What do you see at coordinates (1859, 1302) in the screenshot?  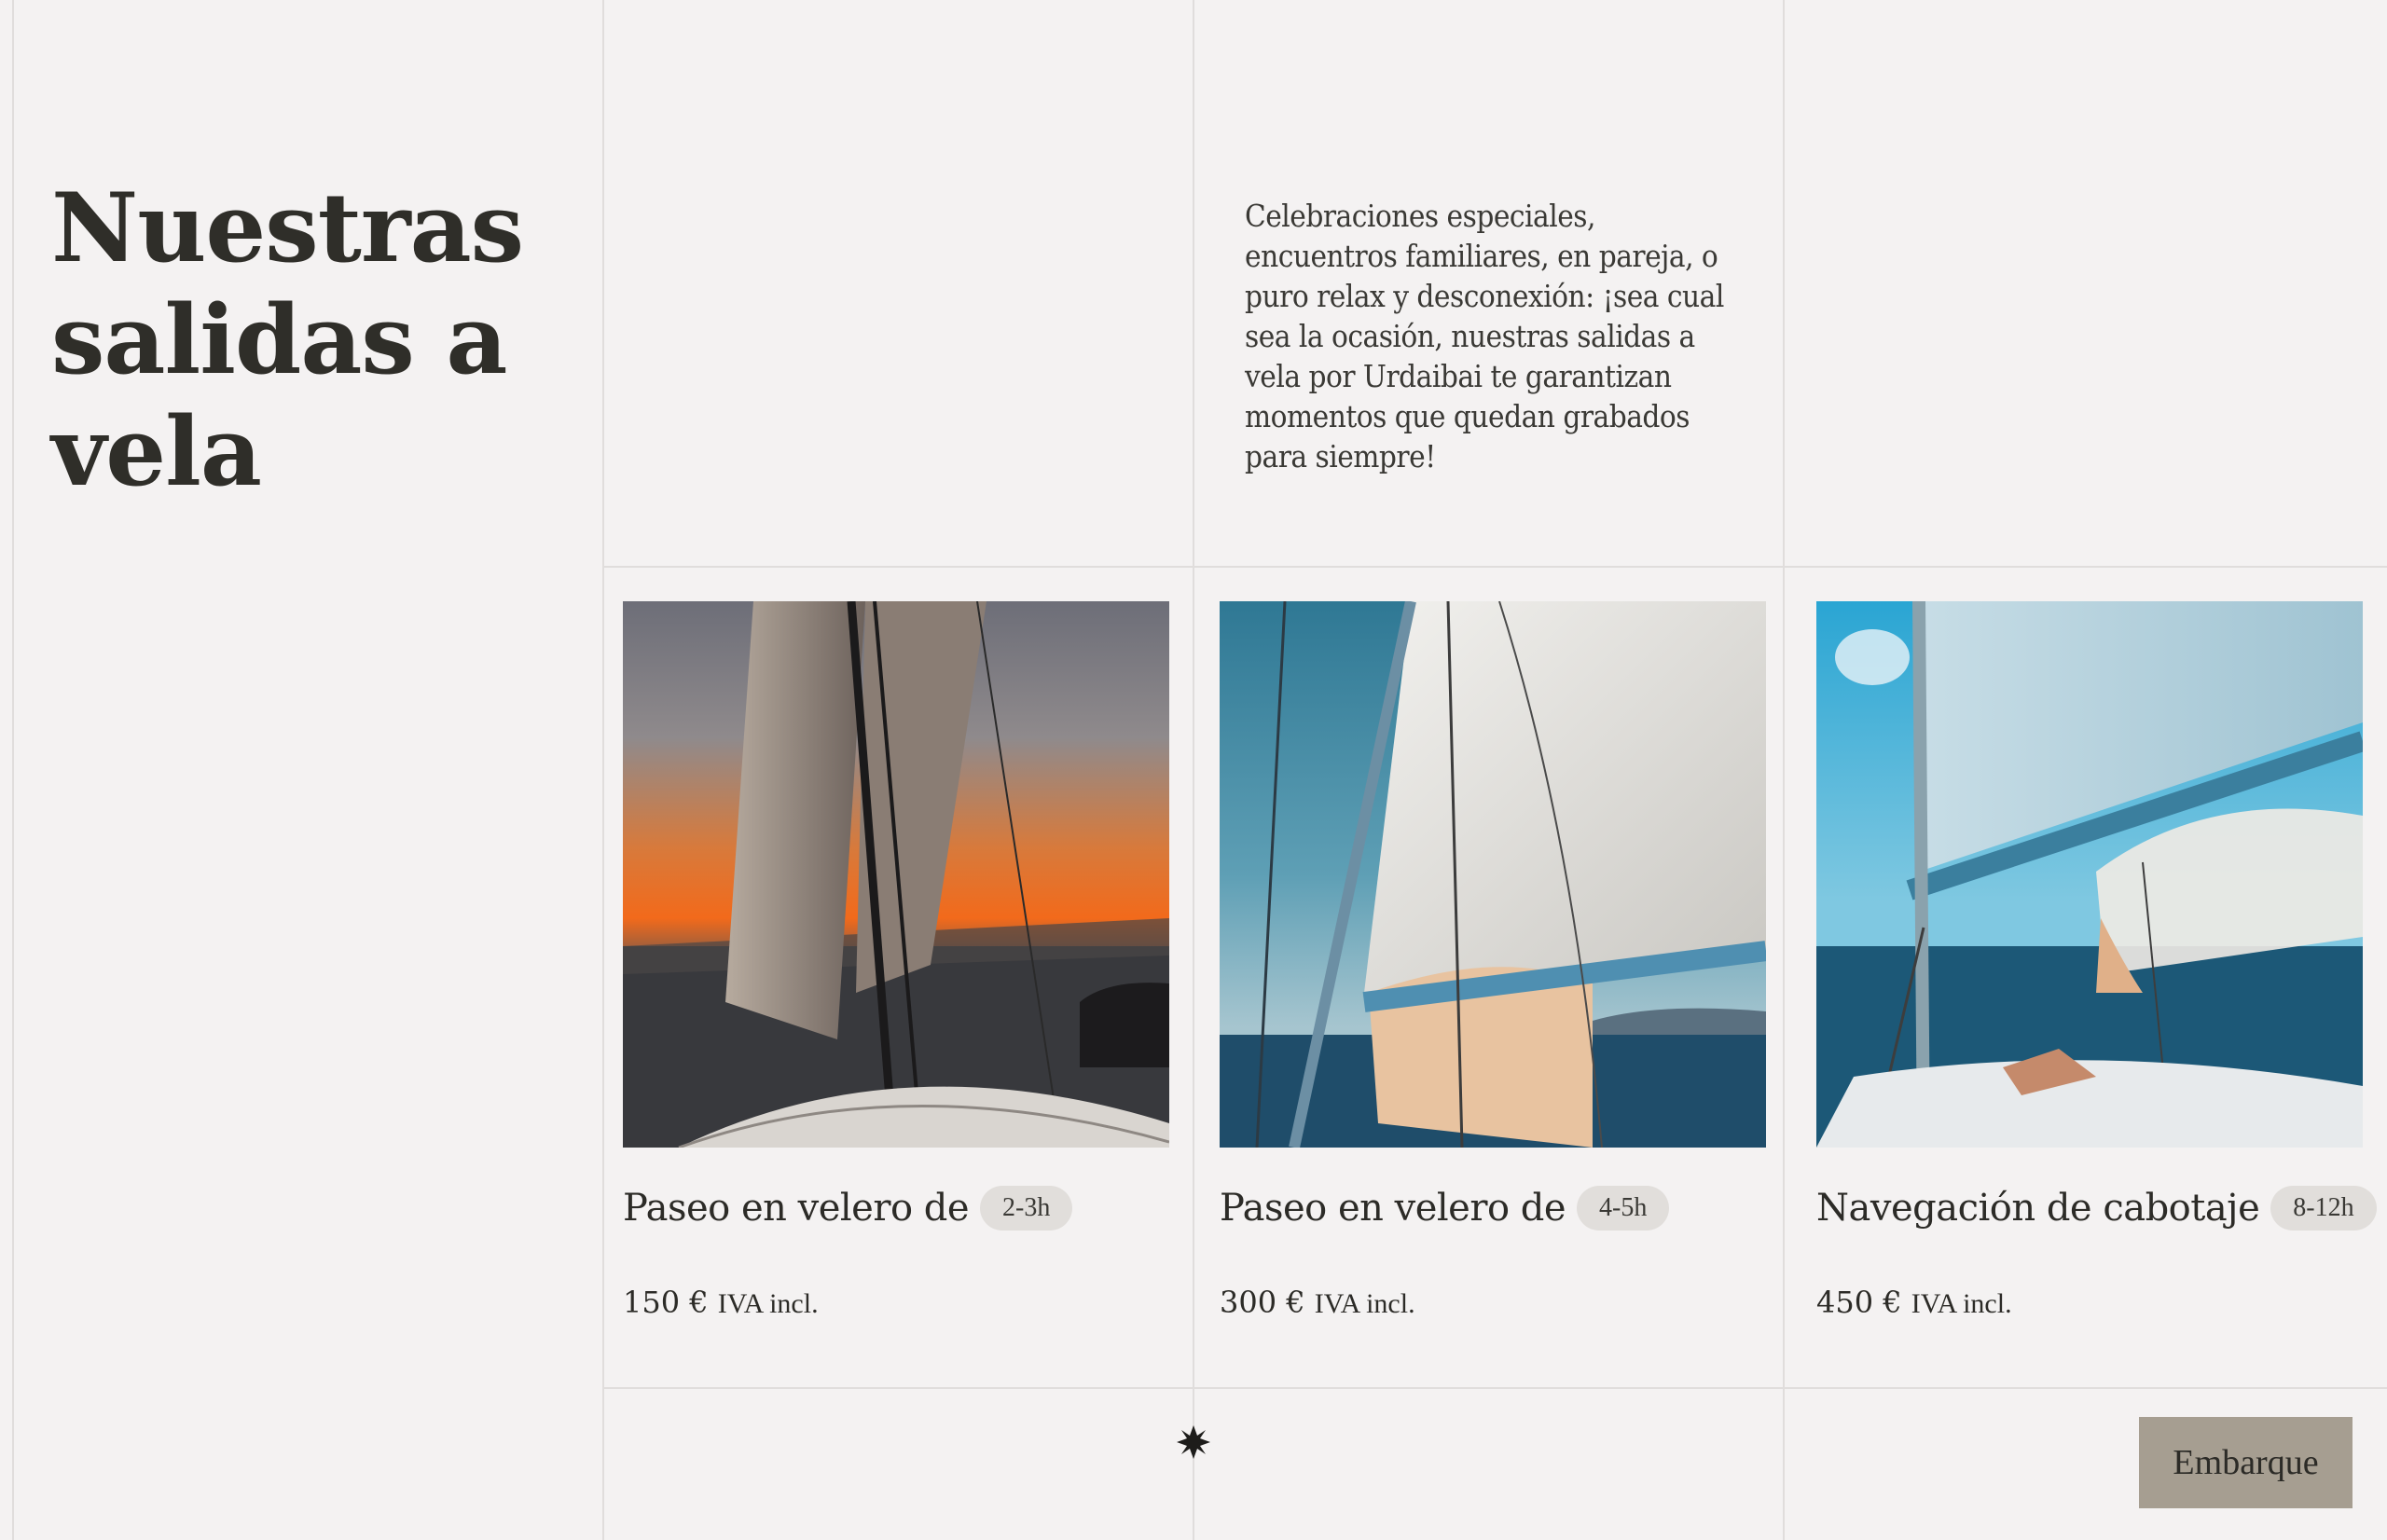 I see `price-value: 450 €` at bounding box center [1859, 1302].